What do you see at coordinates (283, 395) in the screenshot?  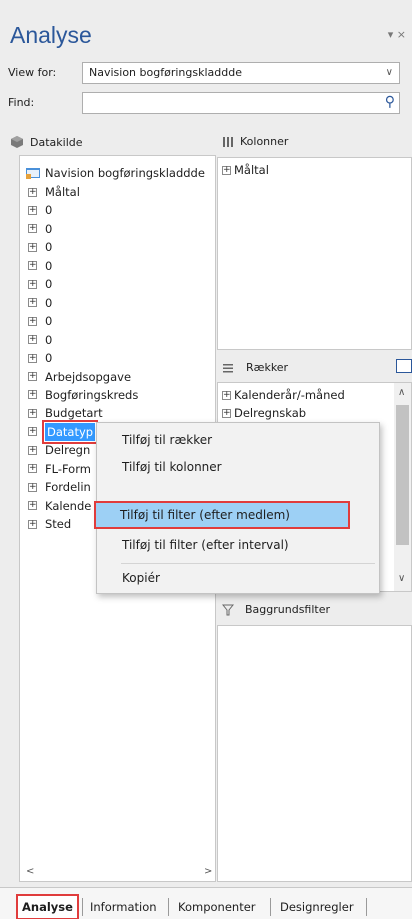 I see `raekker-item: + Kalenderår/-måned` at bounding box center [283, 395].